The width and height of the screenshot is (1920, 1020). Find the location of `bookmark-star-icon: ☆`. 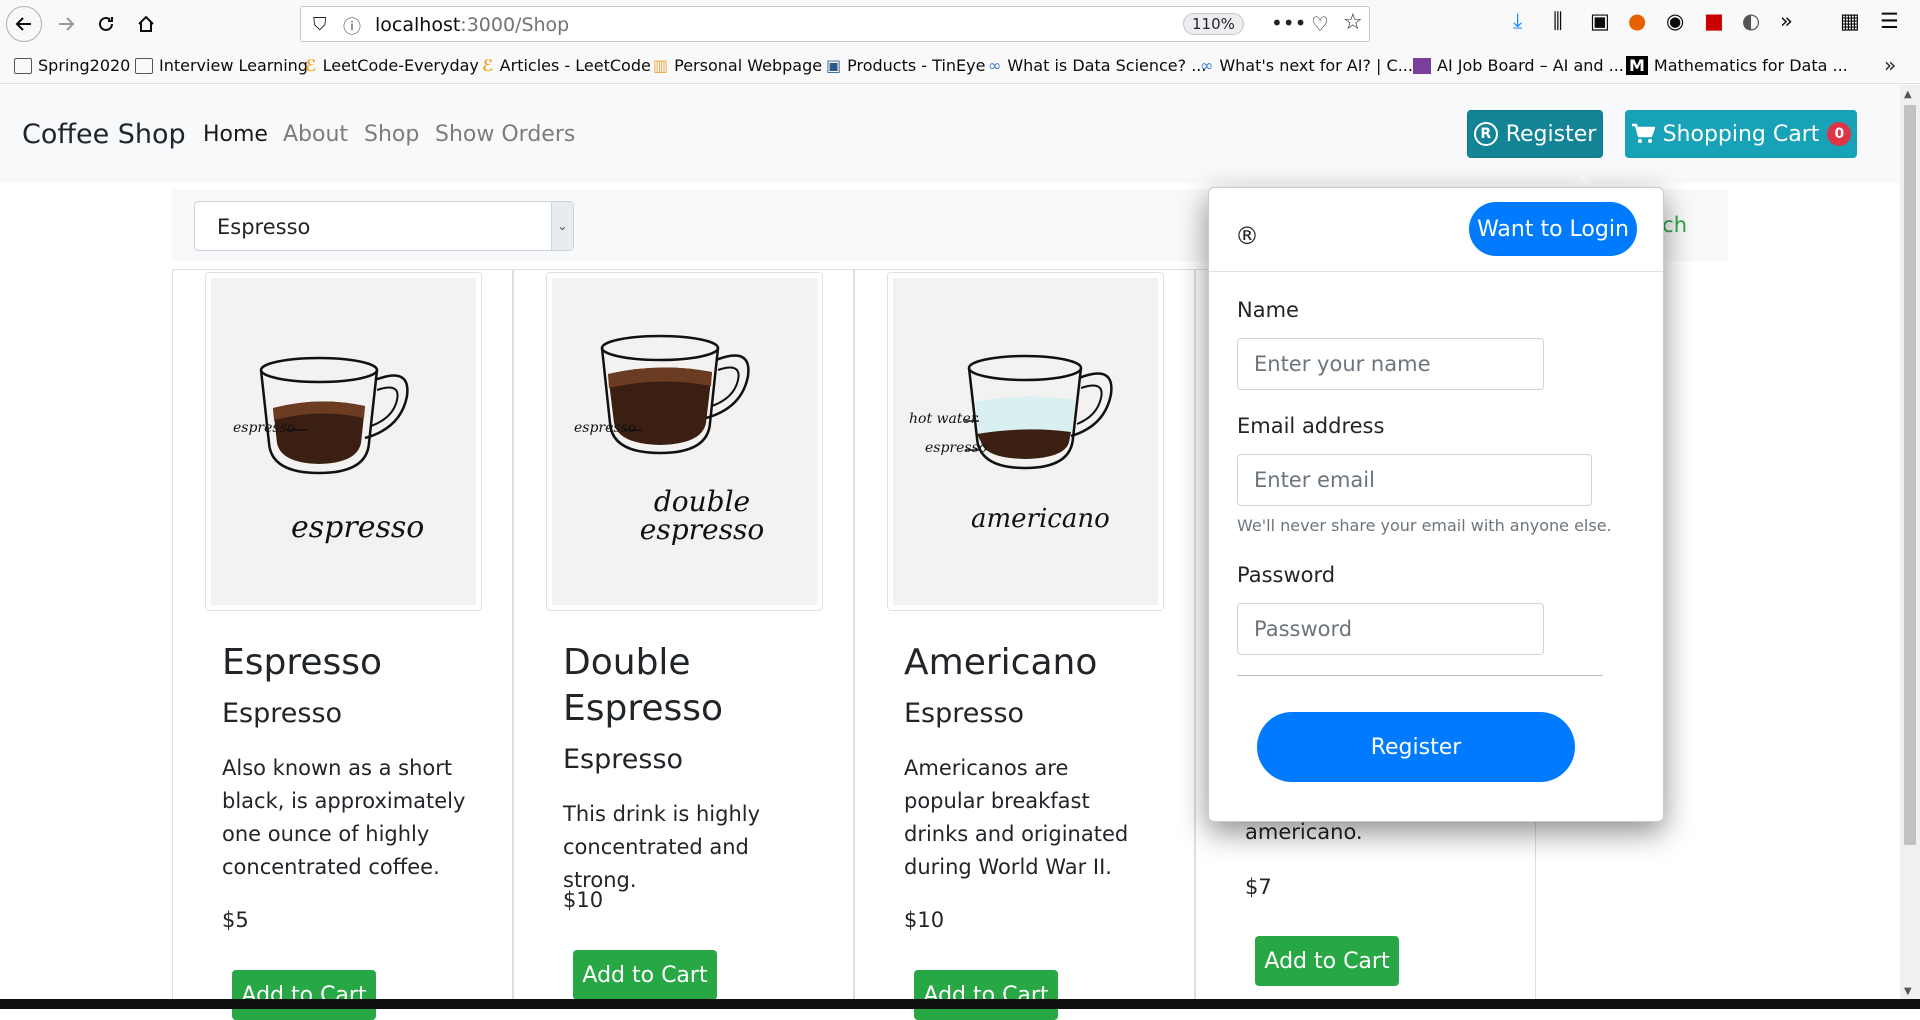

bookmark-star-icon: ☆ is located at coordinates (1353, 22).